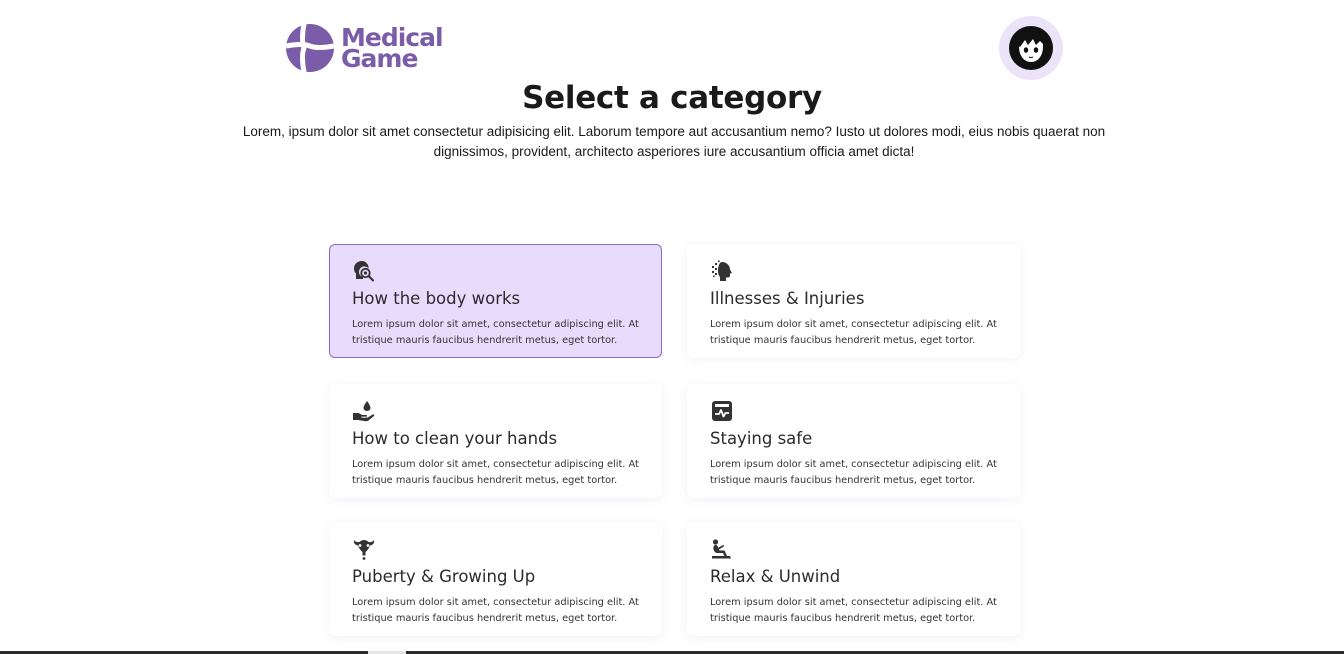  I want to click on reclining-person-icon, so click(721, 549).